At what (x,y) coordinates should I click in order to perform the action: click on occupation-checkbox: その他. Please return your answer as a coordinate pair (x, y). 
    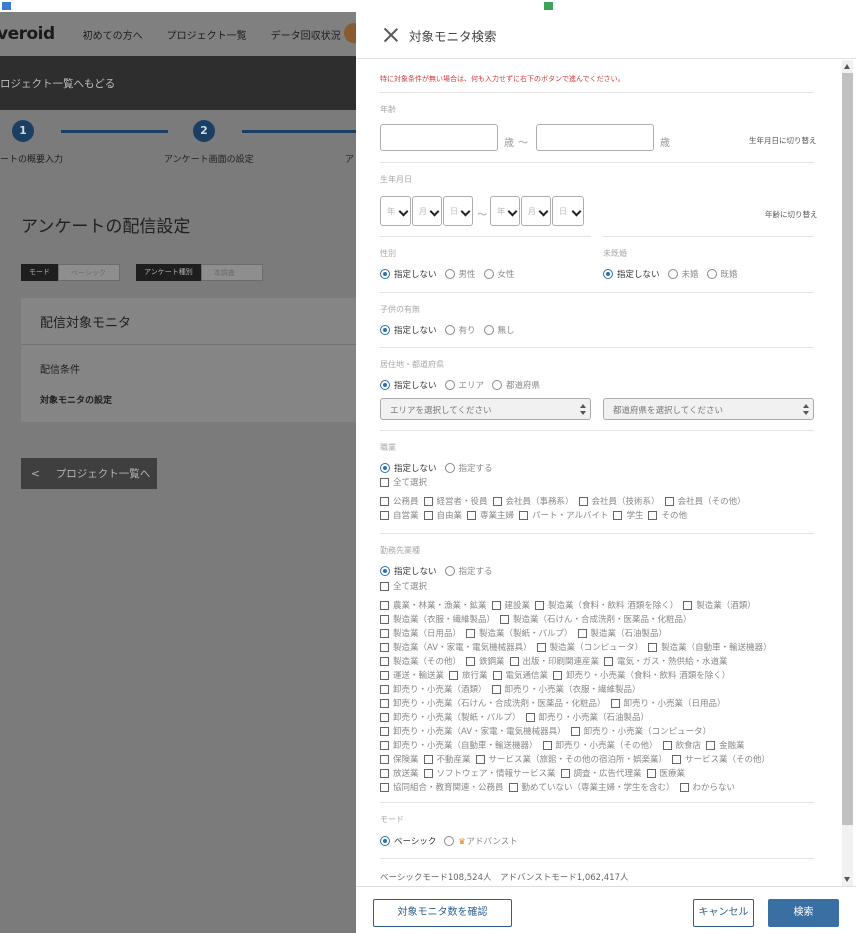
    Looking at the image, I should click on (667, 515).